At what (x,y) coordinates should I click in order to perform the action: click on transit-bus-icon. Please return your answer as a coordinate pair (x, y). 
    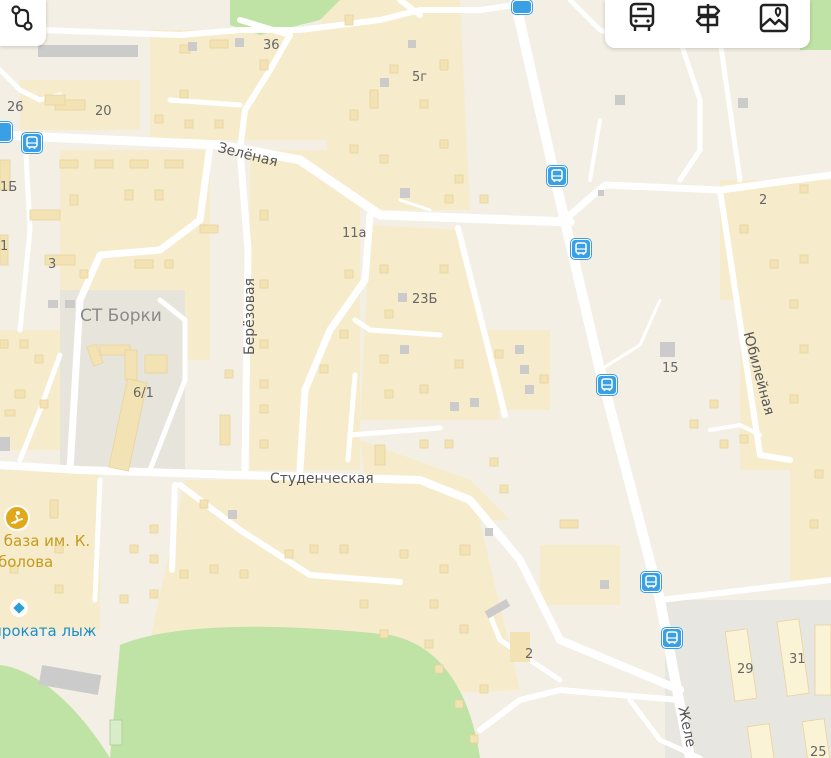
    Looking at the image, I should click on (642, 20).